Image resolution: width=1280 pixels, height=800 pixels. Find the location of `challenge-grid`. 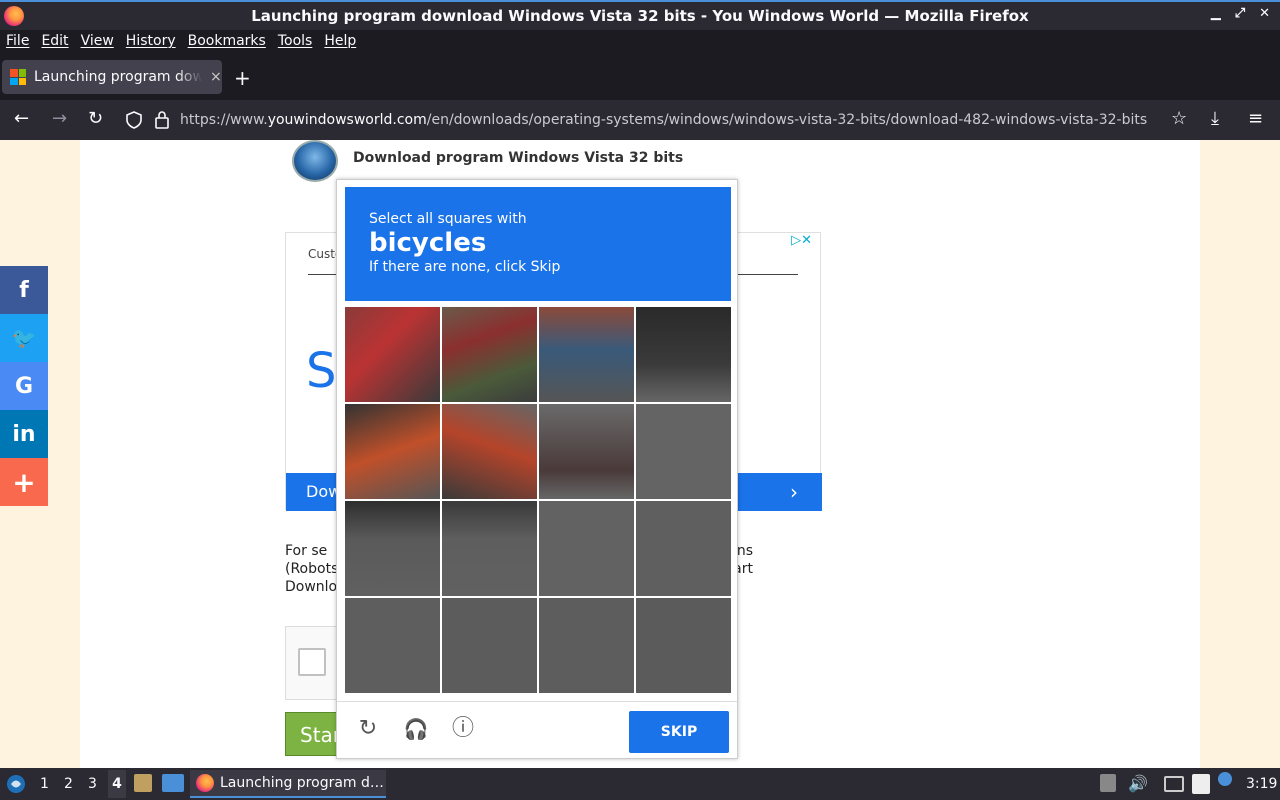

challenge-grid is located at coordinates (538, 500).